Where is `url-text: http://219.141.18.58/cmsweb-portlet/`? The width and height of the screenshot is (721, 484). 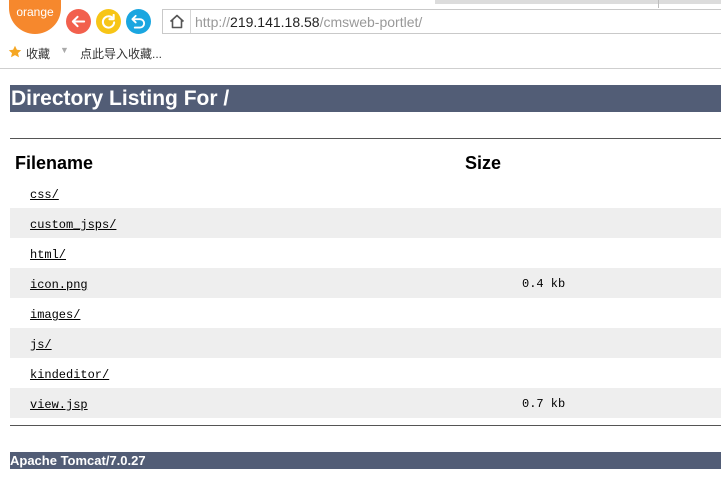
url-text: http://219.141.18.58/cmsweb-portlet/ is located at coordinates (308, 22).